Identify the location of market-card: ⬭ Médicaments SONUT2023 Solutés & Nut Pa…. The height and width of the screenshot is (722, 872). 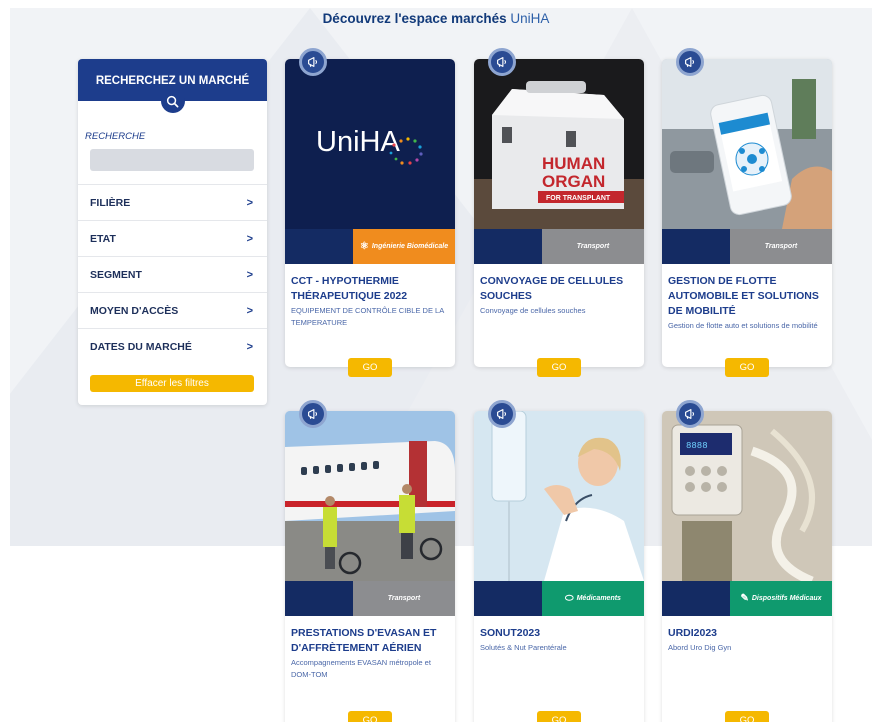
(559, 561).